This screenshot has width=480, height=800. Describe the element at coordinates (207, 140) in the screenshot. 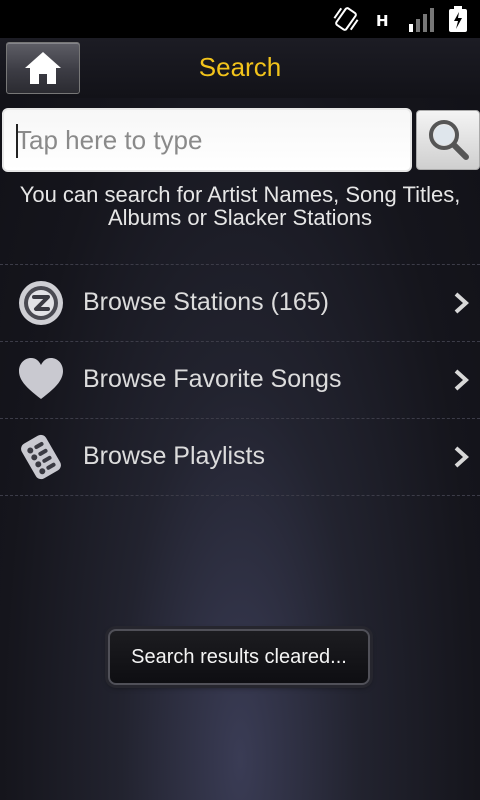

I see `search-input` at that location.